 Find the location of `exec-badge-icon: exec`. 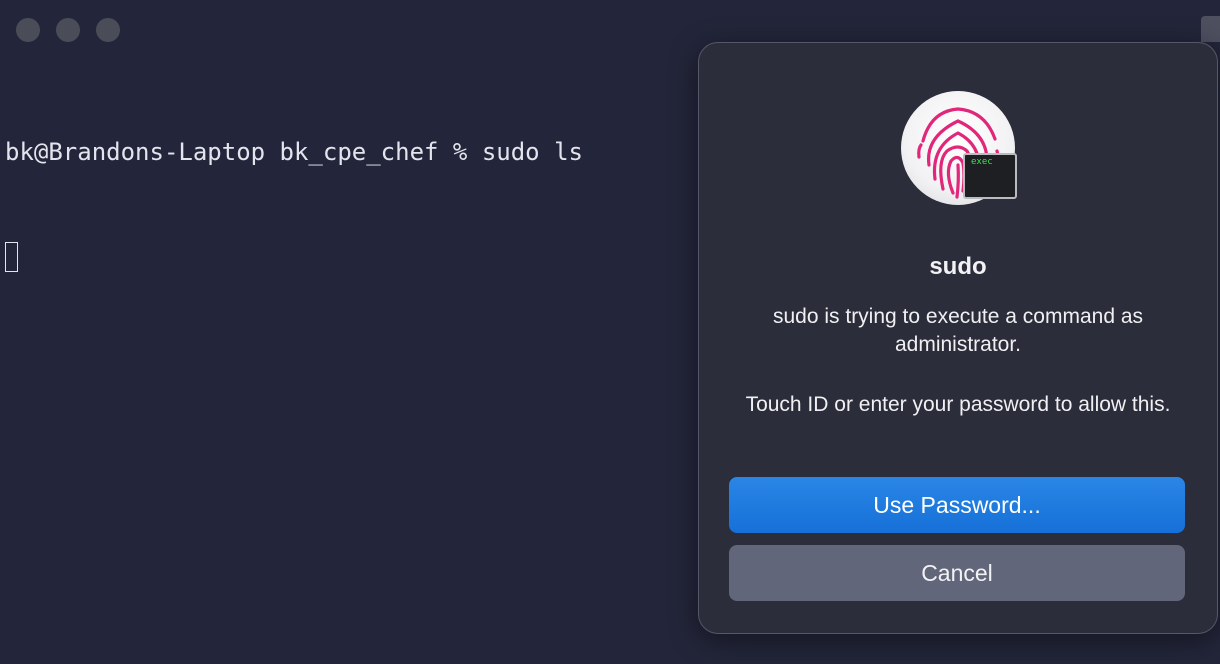

exec-badge-icon: exec is located at coordinates (990, 176).